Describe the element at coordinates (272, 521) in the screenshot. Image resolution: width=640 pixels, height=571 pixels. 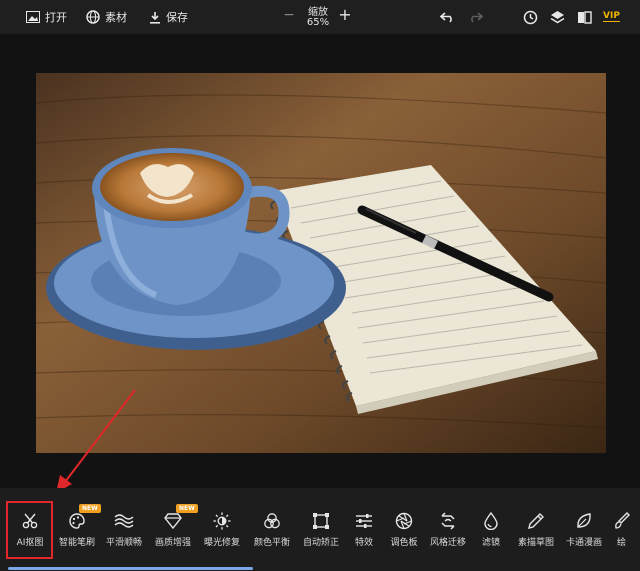
I see `color-circles-icon` at that location.